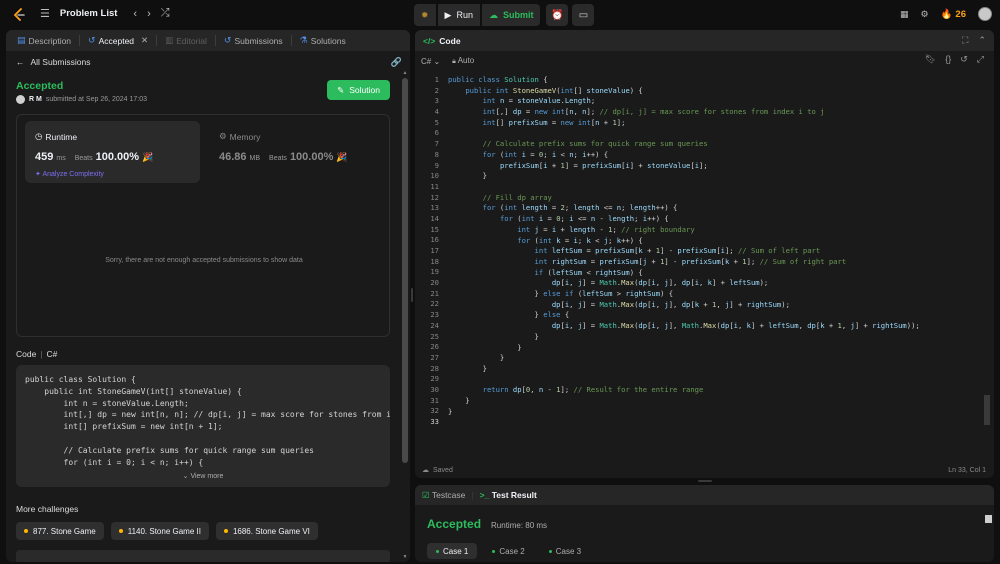  I want to click on debug-button: ✹, so click(425, 15).